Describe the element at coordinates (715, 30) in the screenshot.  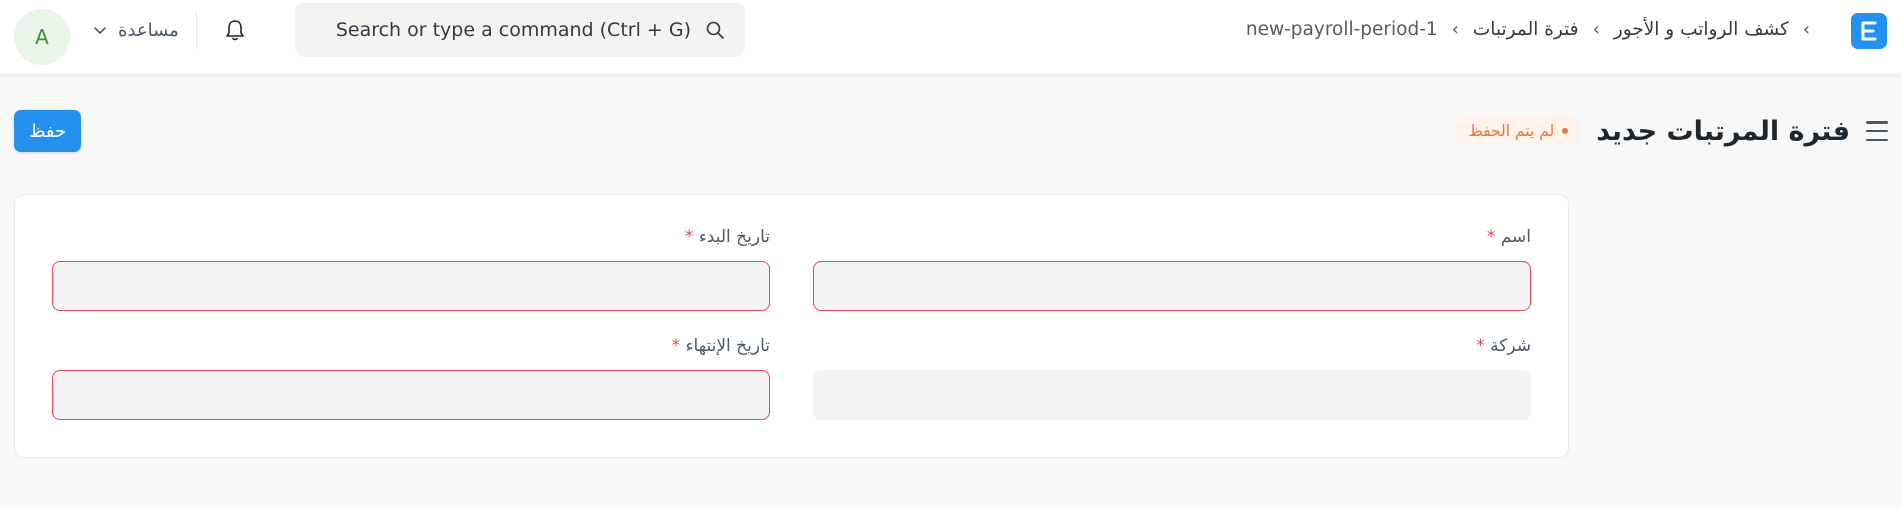
I see `search-icon` at that location.